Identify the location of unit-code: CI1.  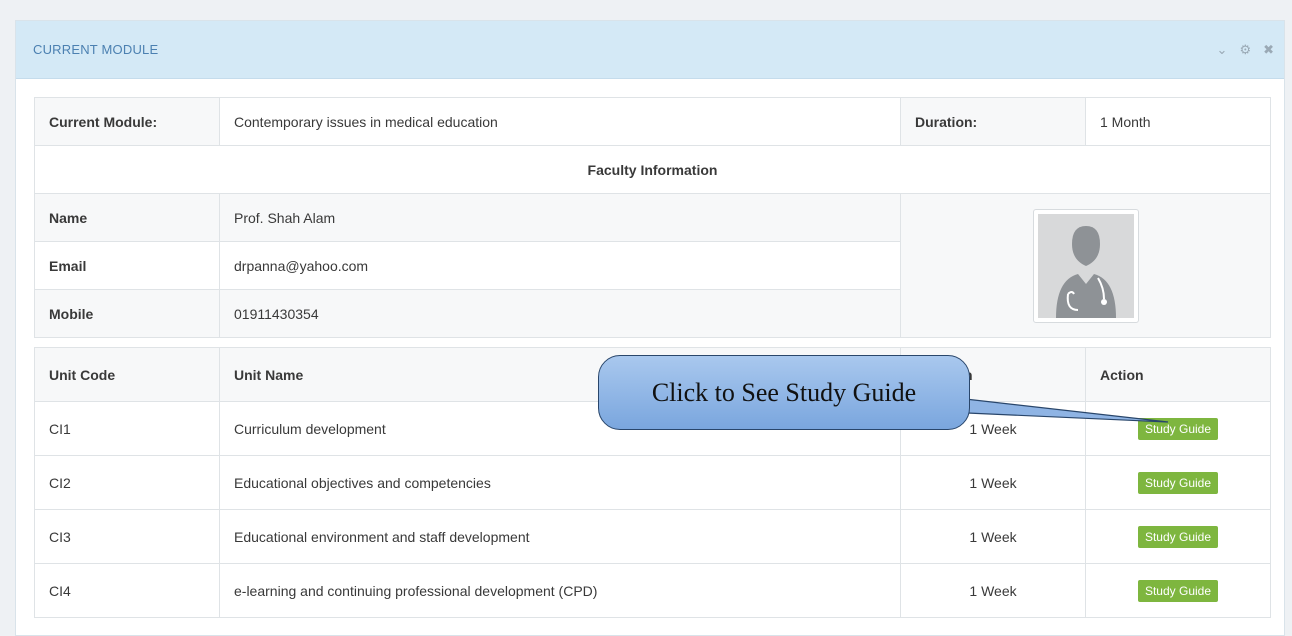
(127, 428).